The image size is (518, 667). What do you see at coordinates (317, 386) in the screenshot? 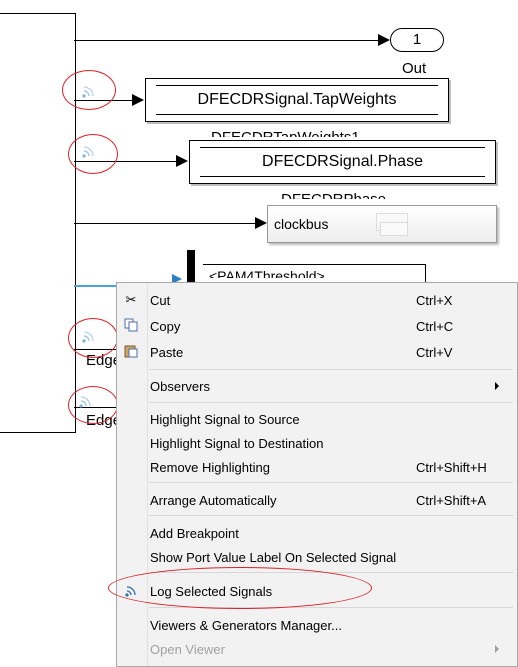
I see `menu-item-observers: Observers` at bounding box center [317, 386].